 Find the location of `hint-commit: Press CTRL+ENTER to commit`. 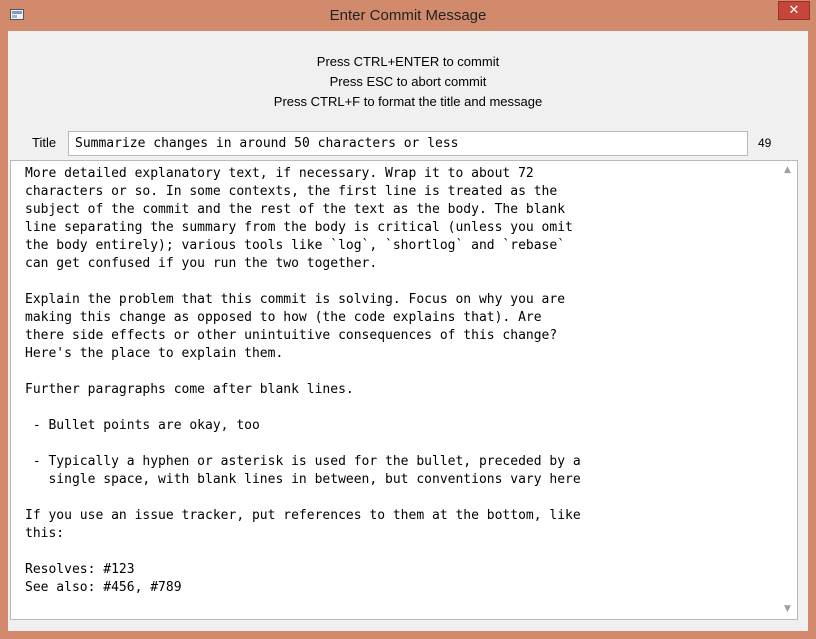

hint-commit: Press CTRL+ENTER to commit is located at coordinates (408, 61).